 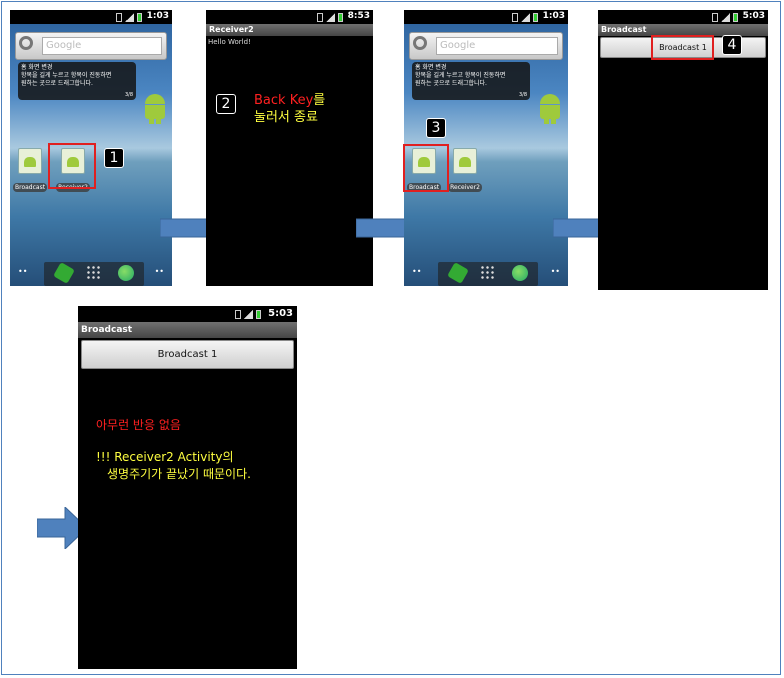 What do you see at coordinates (114, 158) in the screenshot?
I see `step-badge: 1` at bounding box center [114, 158].